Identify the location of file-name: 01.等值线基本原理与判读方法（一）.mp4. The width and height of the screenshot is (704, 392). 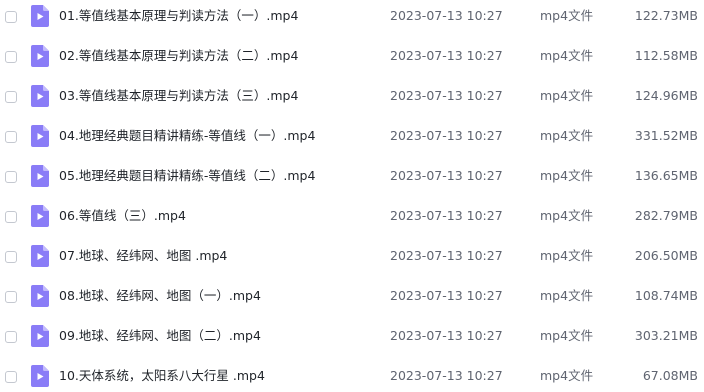
(178, 16).